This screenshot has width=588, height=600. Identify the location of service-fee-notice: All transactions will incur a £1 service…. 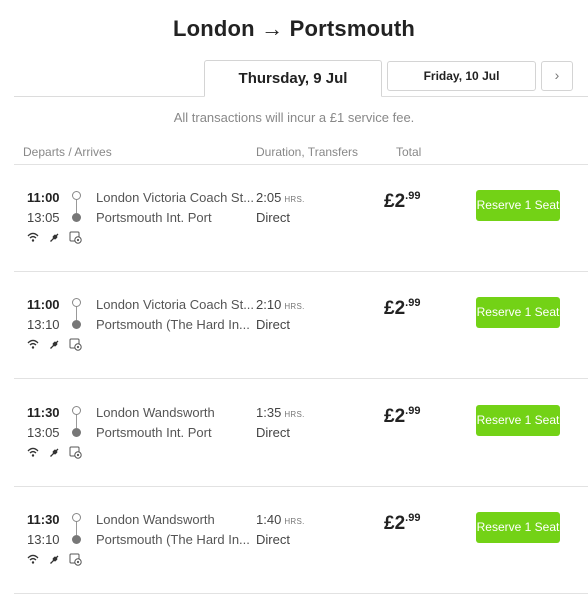
(294, 117).